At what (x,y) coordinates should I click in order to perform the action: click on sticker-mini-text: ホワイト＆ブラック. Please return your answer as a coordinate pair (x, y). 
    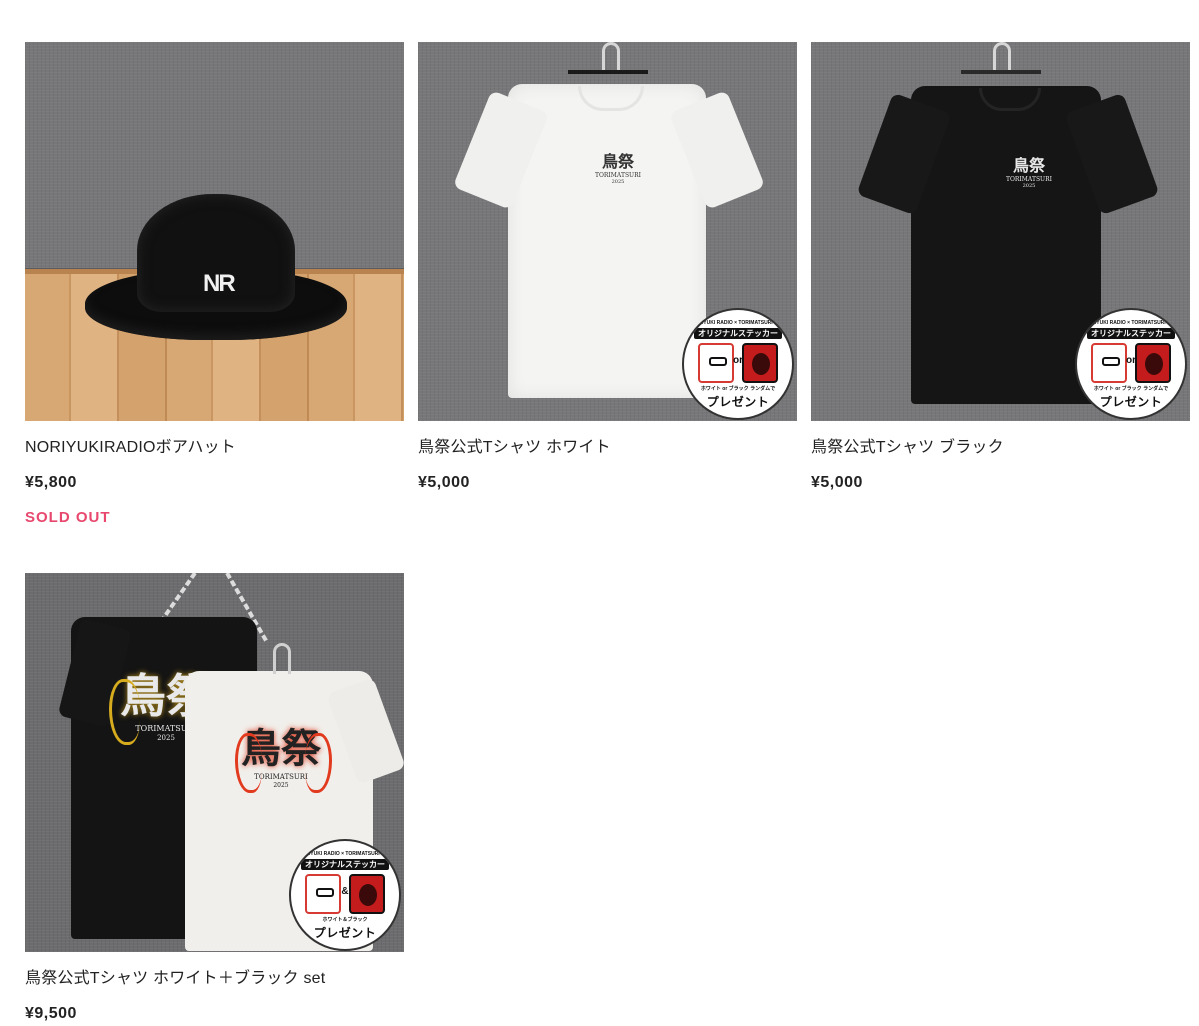
    Looking at the image, I should click on (345, 920).